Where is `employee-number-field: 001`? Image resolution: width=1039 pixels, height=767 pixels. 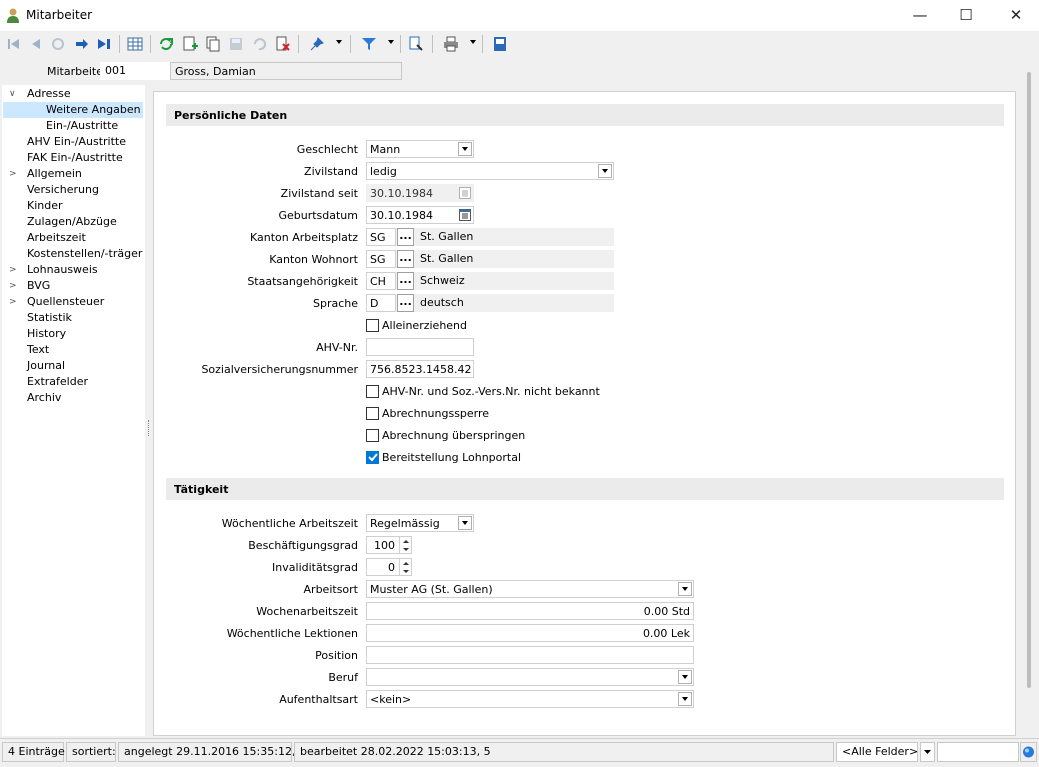 employee-number-field: 001 is located at coordinates (135, 71).